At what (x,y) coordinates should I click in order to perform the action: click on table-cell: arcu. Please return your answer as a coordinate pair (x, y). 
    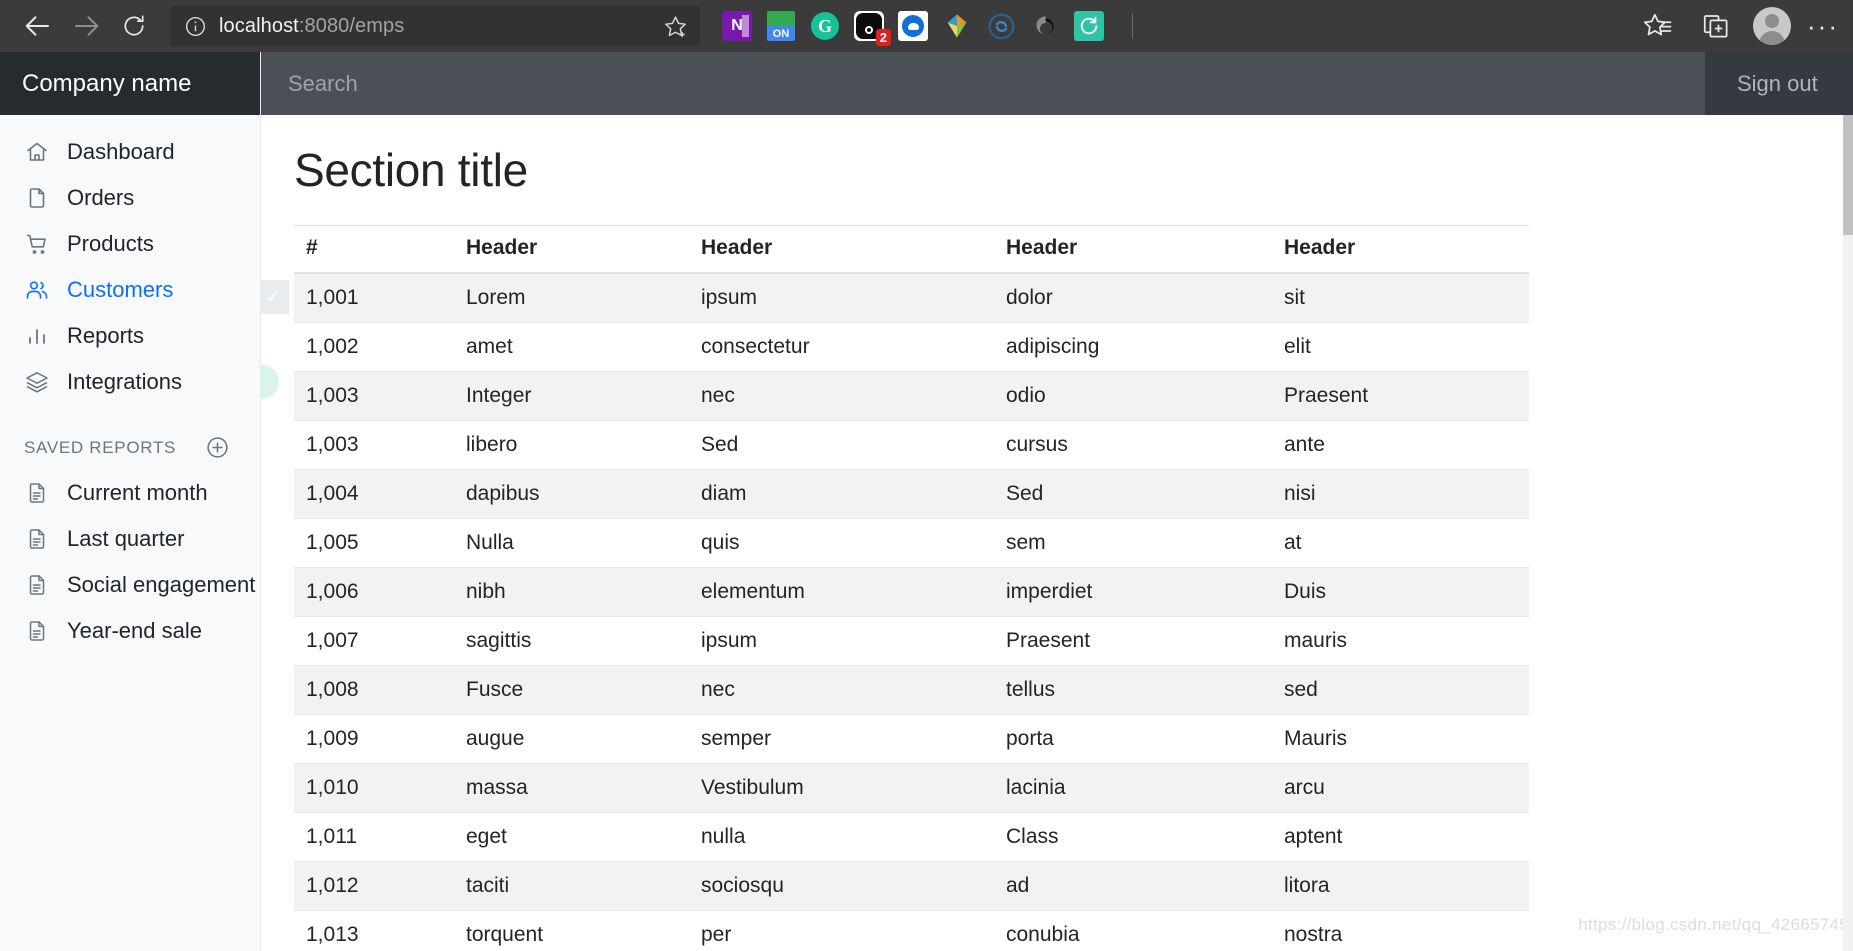
    Looking at the image, I should click on (1400, 788).